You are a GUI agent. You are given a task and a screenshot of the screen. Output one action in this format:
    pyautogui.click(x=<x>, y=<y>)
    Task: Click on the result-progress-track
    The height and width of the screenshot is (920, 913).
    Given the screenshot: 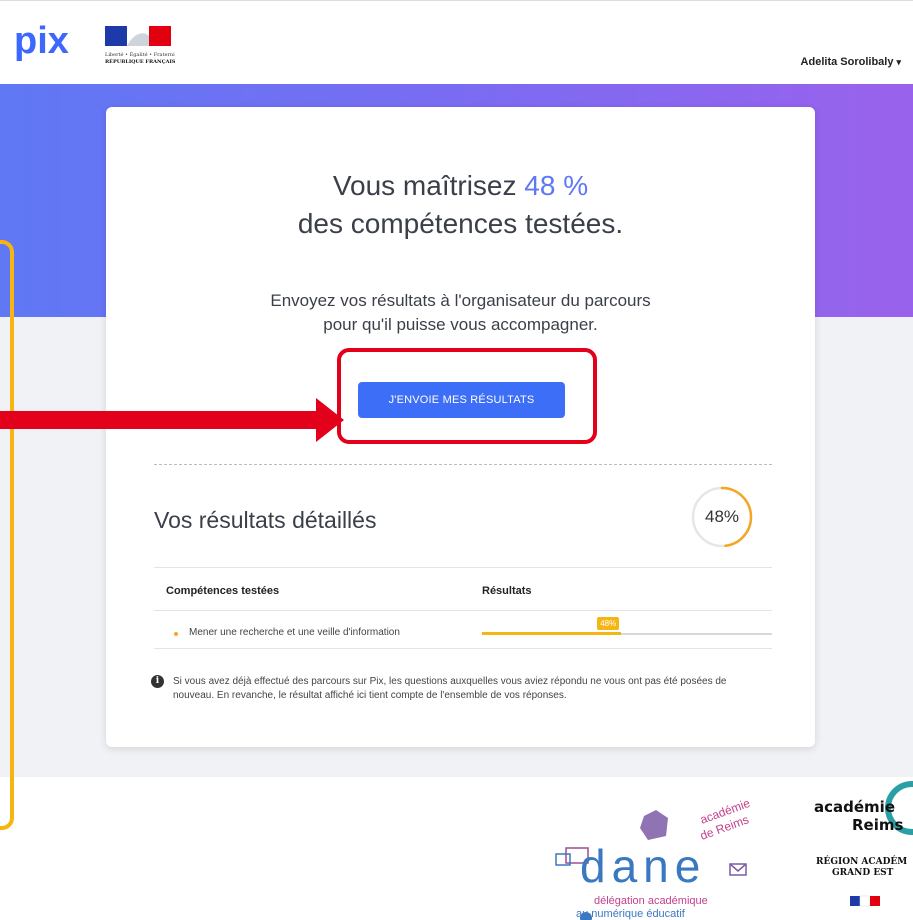 What is the action you would take?
    pyautogui.click(x=627, y=633)
    